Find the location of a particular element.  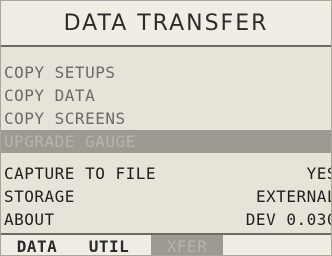

tab-util: UTIL is located at coordinates (109, 245).